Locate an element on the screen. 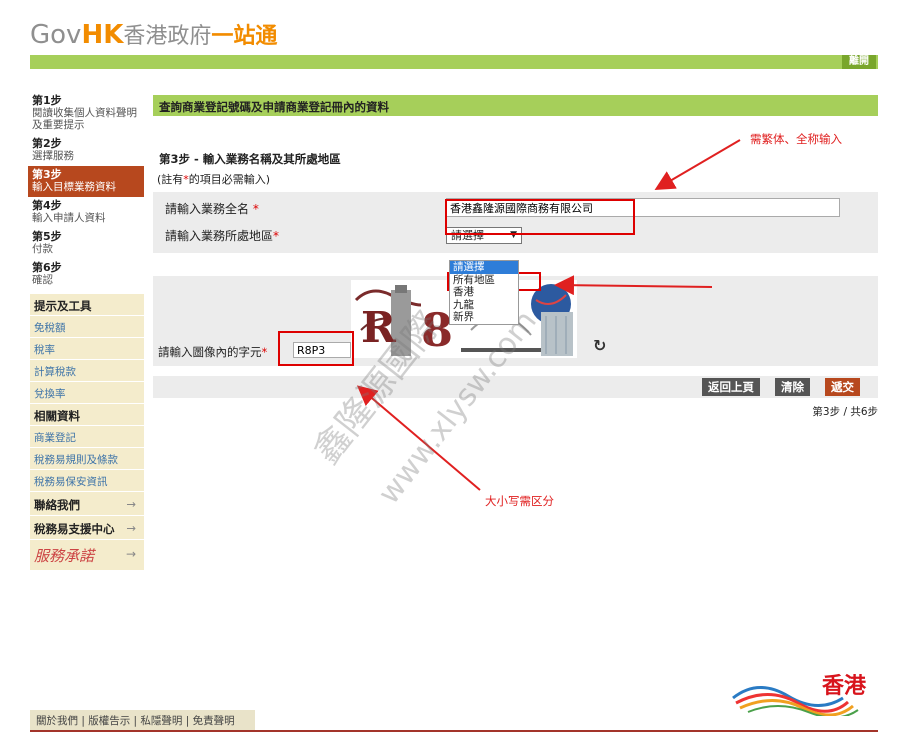 The width and height of the screenshot is (908, 756). hk-logo-text: 香港 is located at coordinates (844, 686).